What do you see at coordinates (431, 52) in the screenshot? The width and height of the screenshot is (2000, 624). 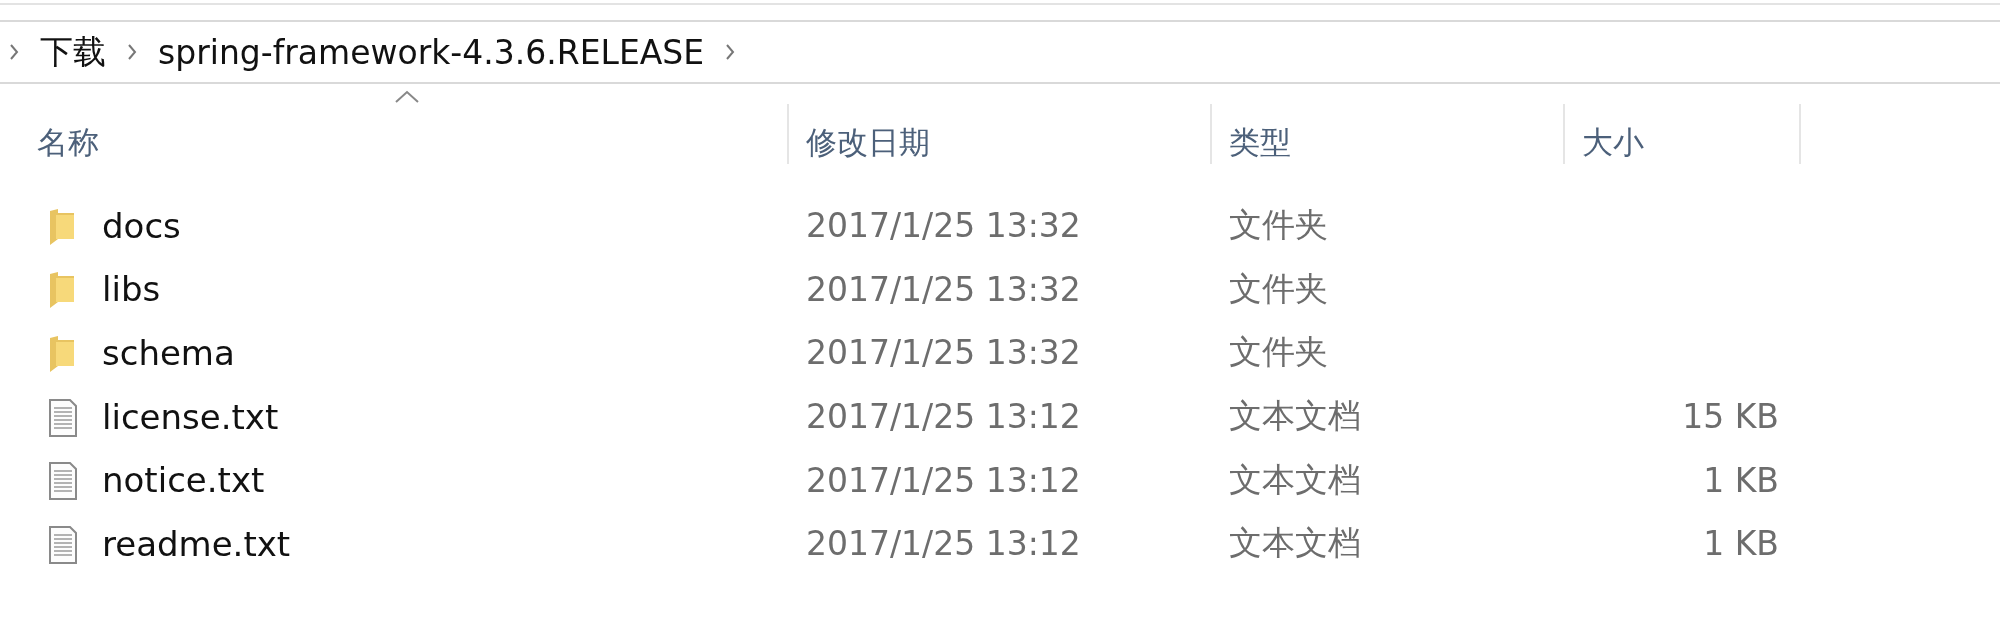 I see `breadcrumb-item: spring-framework-4.3.6.RELEASE` at bounding box center [431, 52].